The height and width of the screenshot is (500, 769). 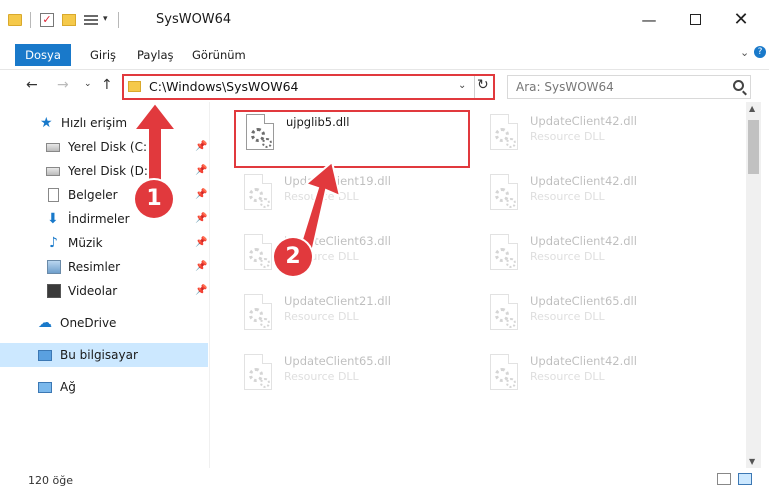 I want to click on sidebar-item-music: ♪ Müzik 📌, so click(x=104, y=243).